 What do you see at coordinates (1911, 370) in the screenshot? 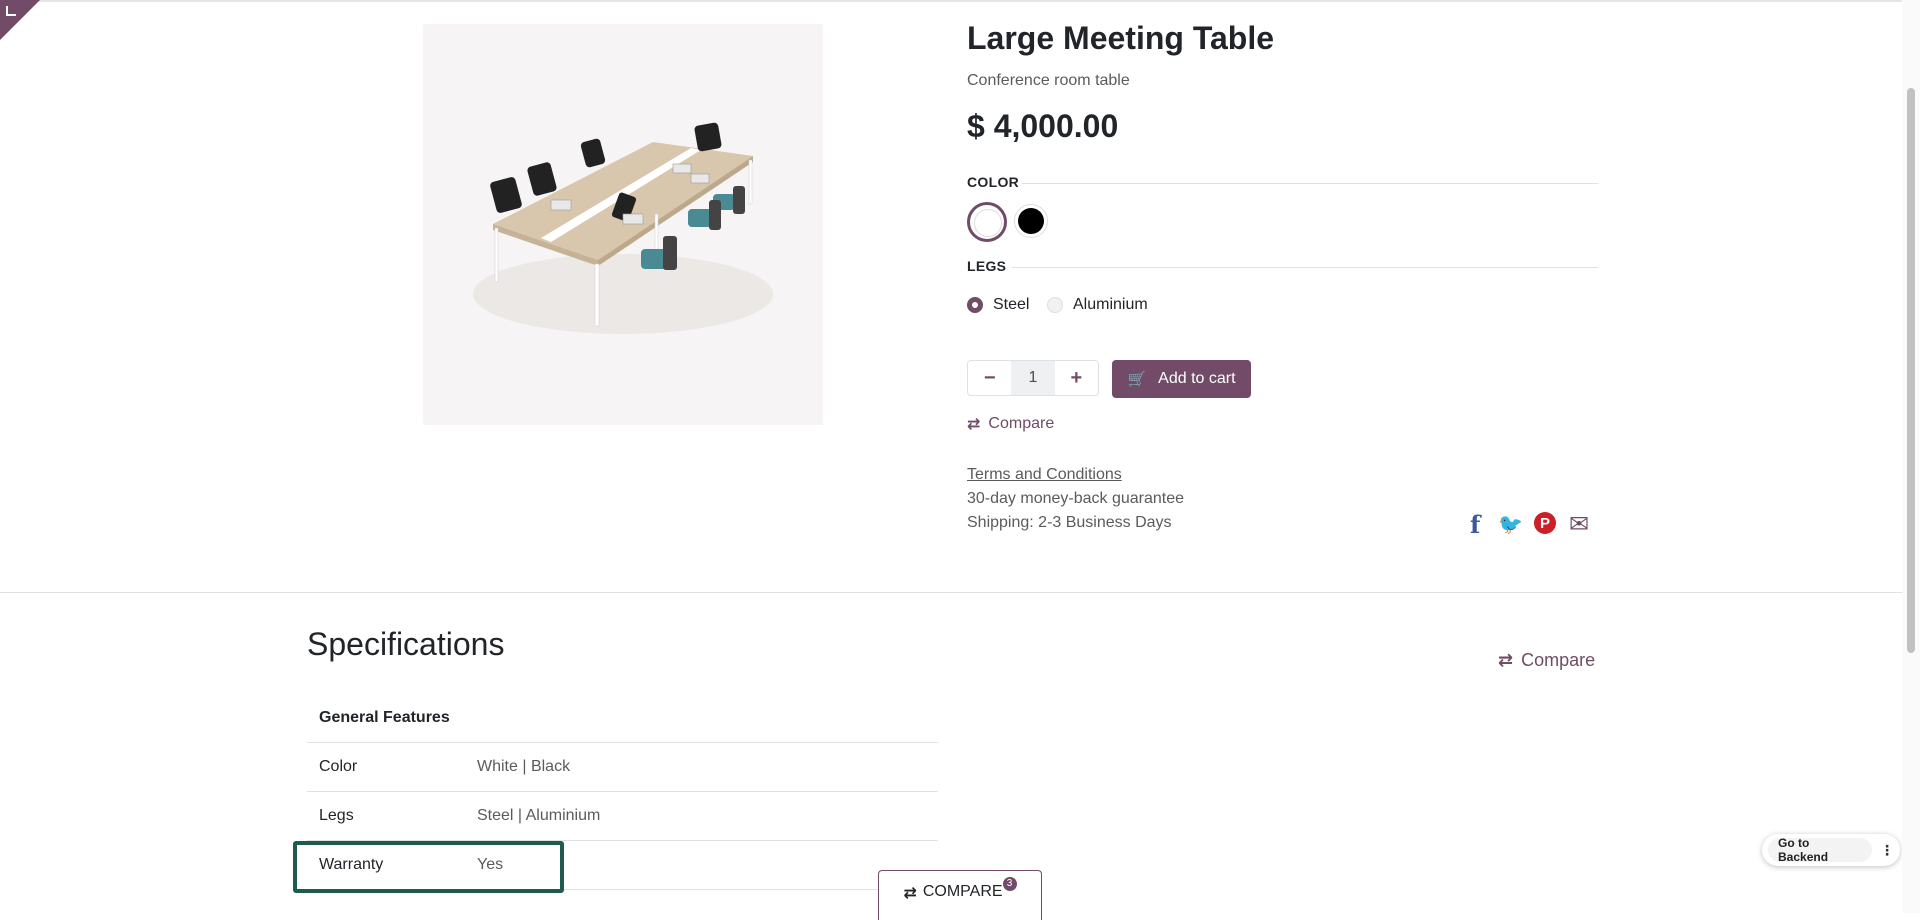
I see `scrollbar-thumb` at bounding box center [1911, 370].